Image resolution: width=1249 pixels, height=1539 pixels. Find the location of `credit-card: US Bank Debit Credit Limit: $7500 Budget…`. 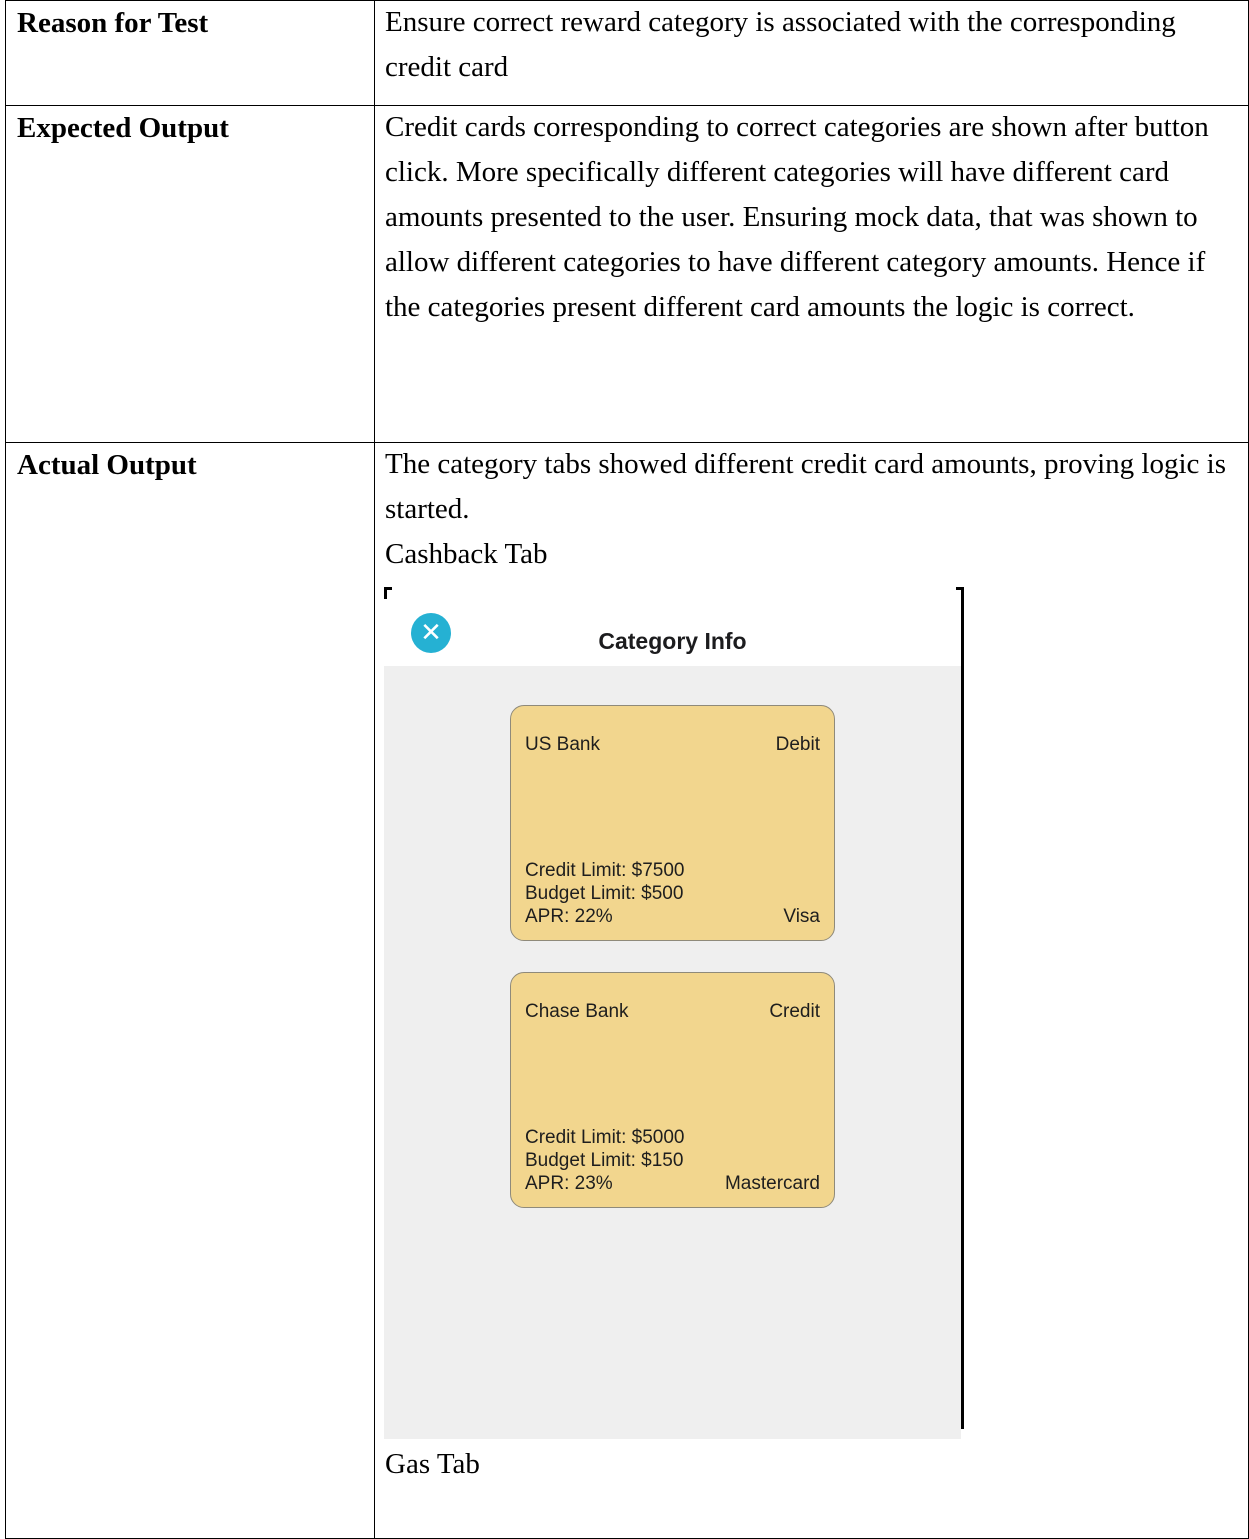

credit-card: US Bank Debit Credit Limit: $7500 Budget… is located at coordinates (672, 823).